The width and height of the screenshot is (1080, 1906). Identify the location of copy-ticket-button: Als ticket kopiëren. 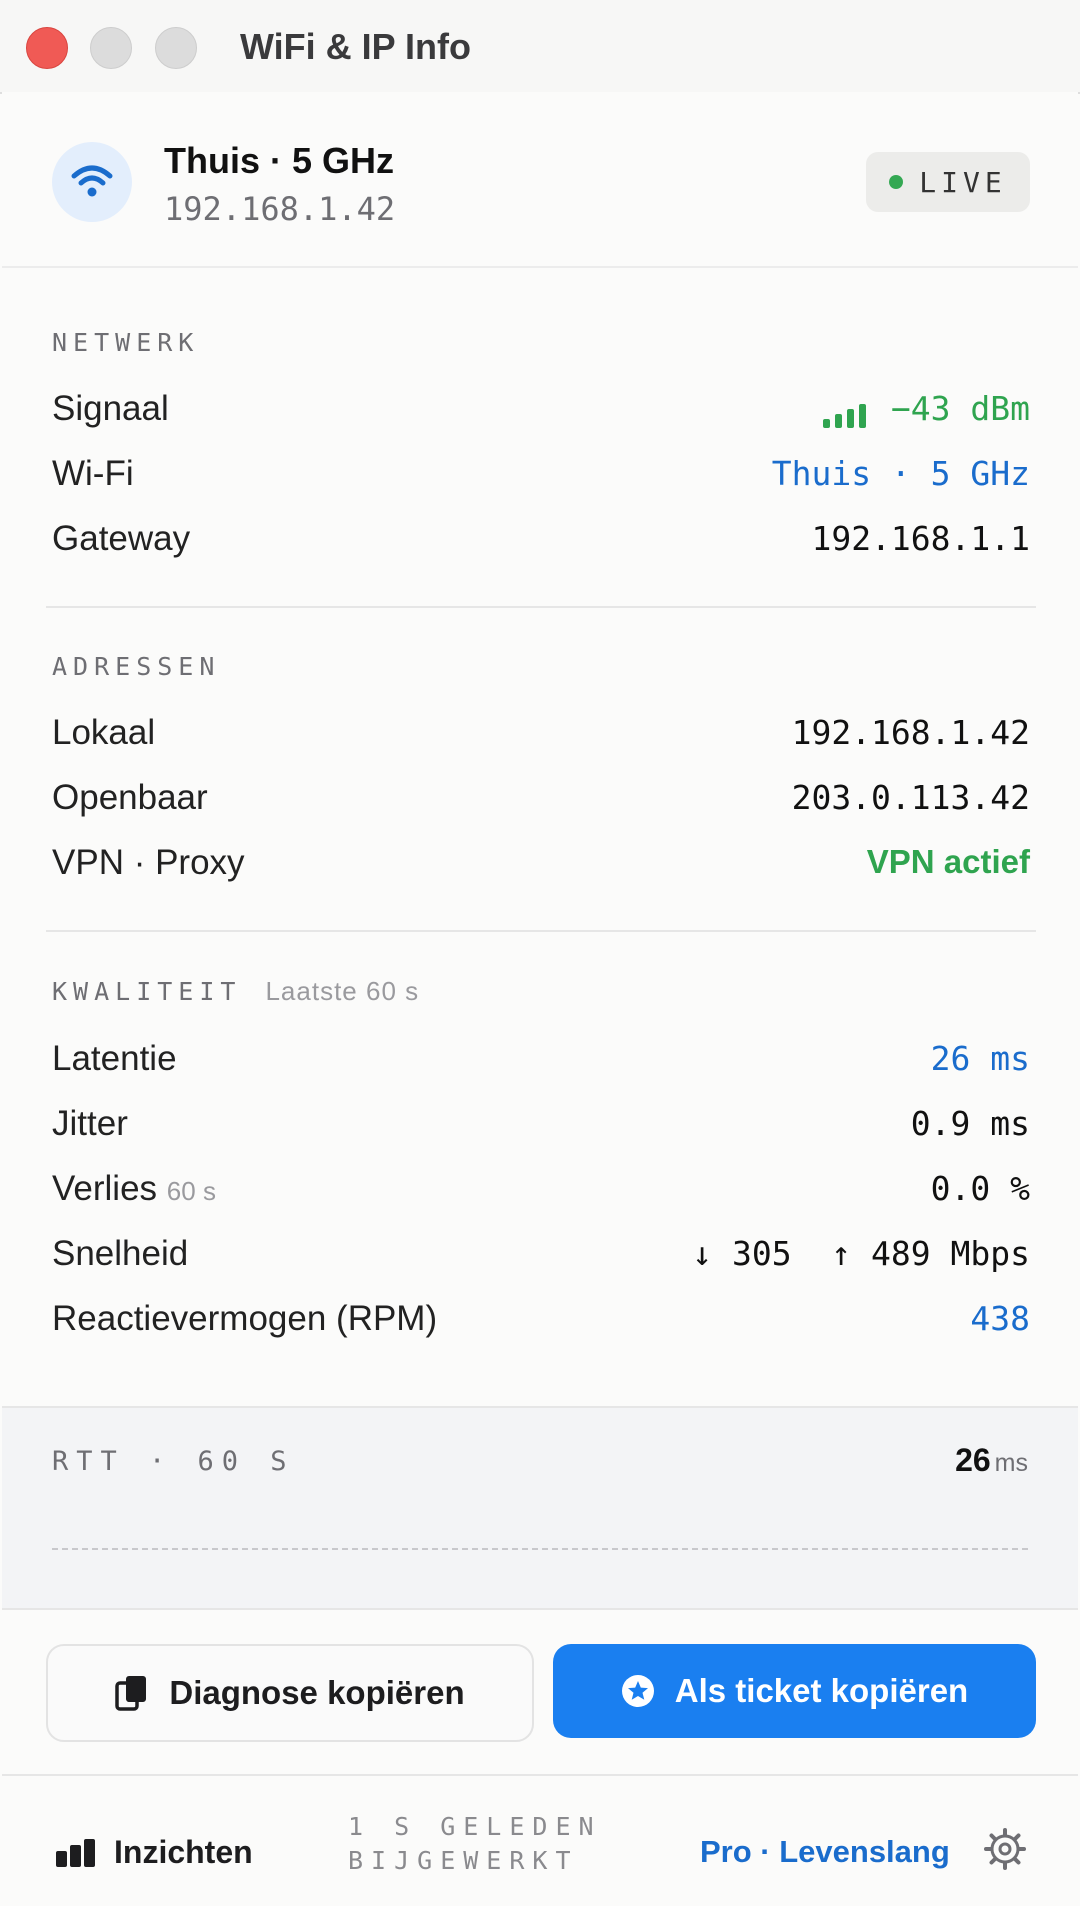
(794, 1691).